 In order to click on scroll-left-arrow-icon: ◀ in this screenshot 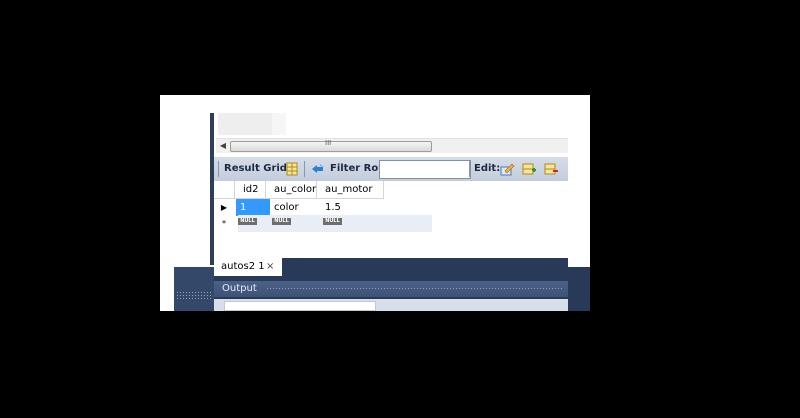, I will do `click(223, 146)`.